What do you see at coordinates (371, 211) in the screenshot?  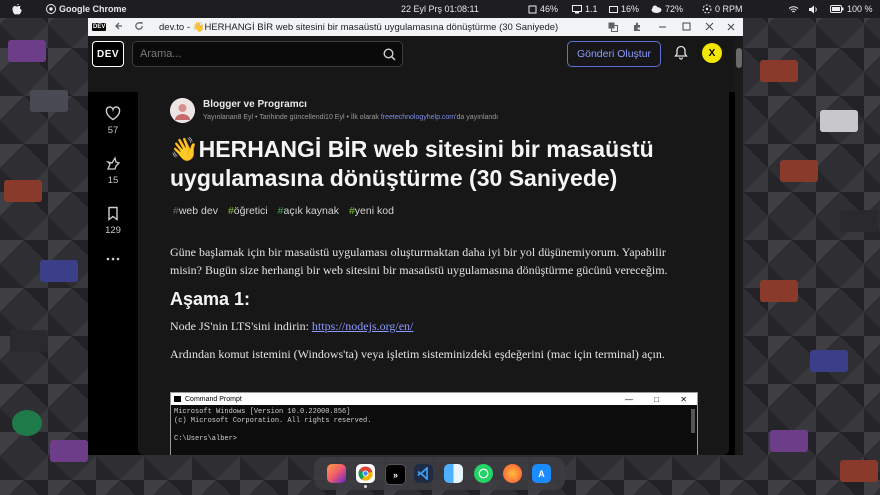 I see `tag-yeni-kod: #yeni kod` at bounding box center [371, 211].